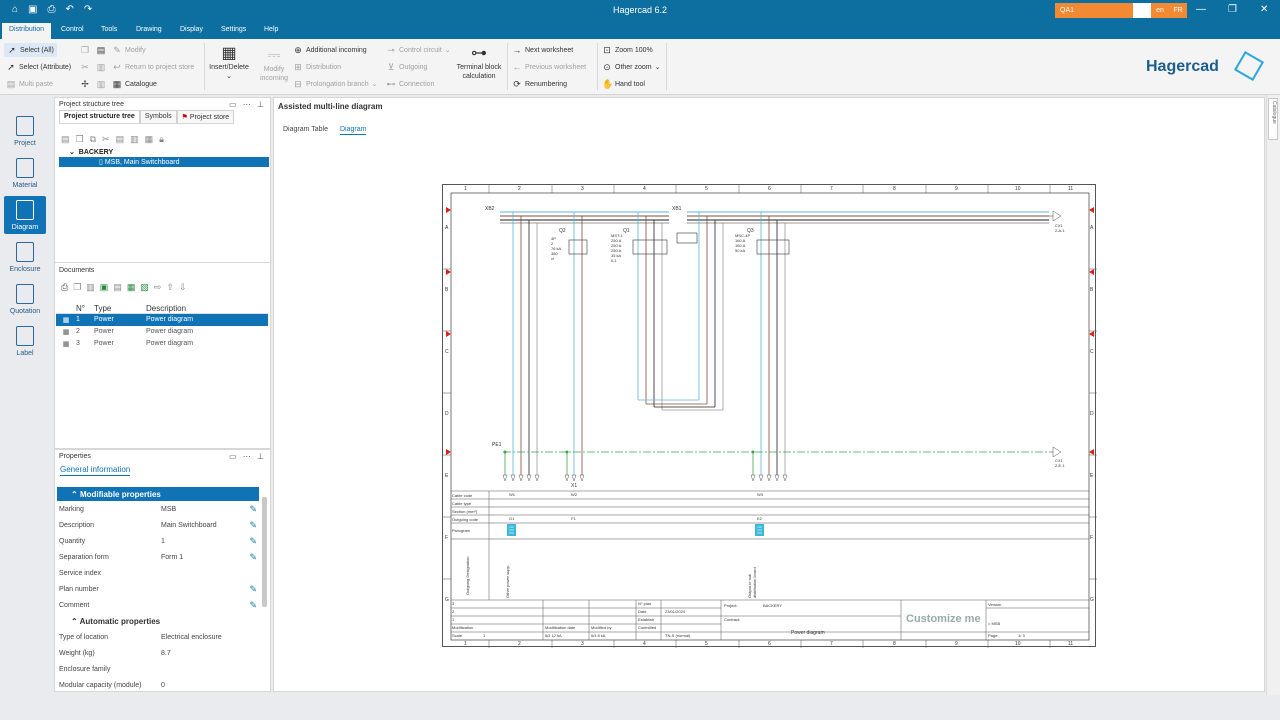 Image resolution: width=1280 pixels, height=720 pixels. What do you see at coordinates (943, 619) in the screenshot?
I see `tb-customize: Customize me` at bounding box center [943, 619].